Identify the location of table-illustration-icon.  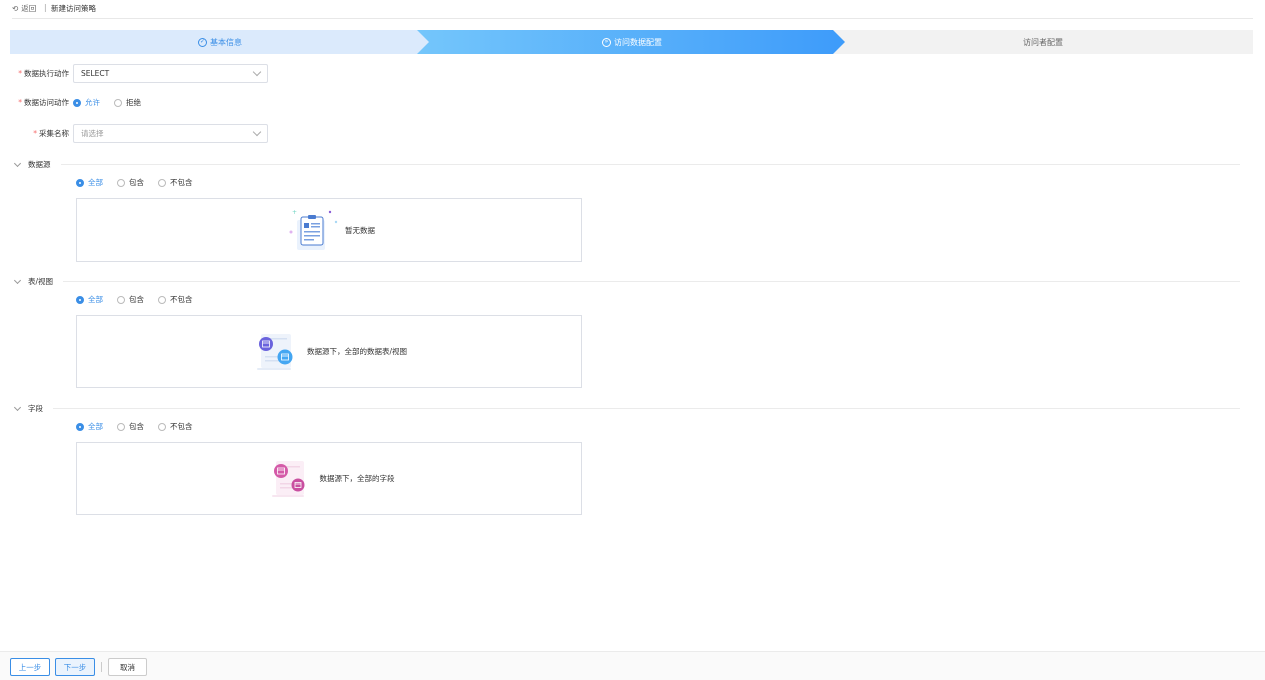
(274, 351).